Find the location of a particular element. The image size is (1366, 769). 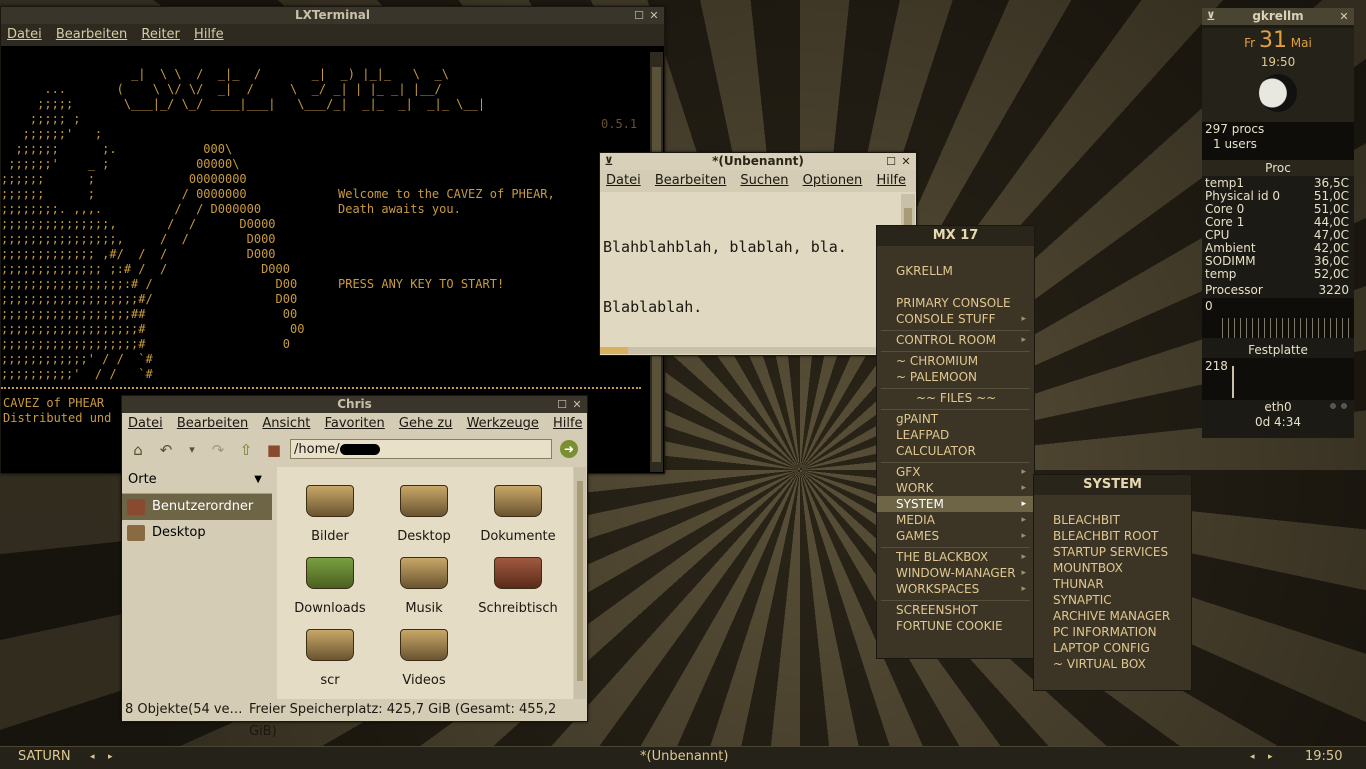

folder-videos: Videos is located at coordinates (424, 658).